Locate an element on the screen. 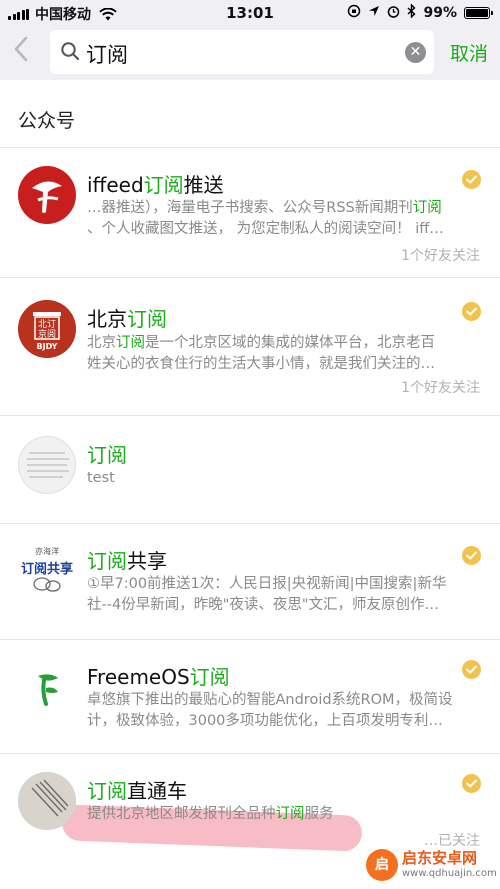  search-header: 订阅 ✕ 取消 is located at coordinates (250, 53).